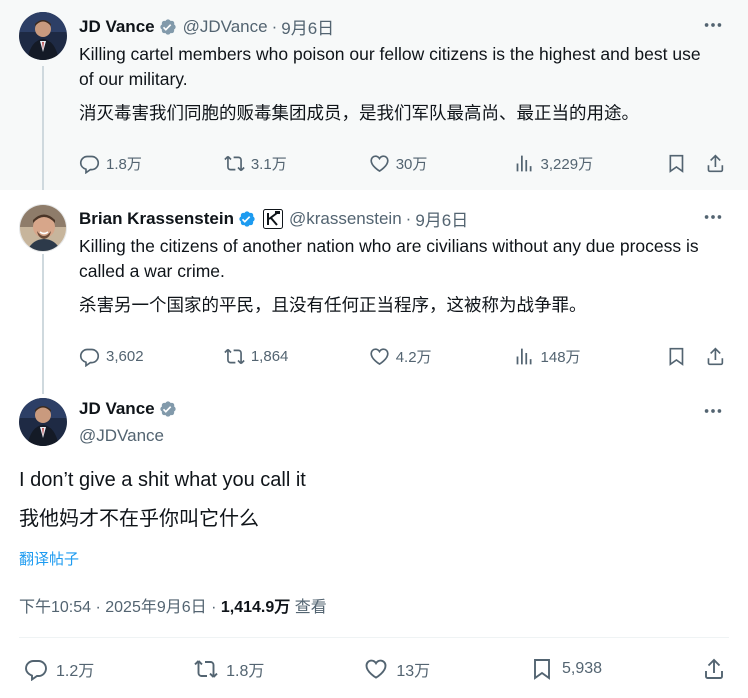 The height and width of the screenshot is (698, 748). I want to click on author-name: Brian Krassenstein, so click(156, 219).